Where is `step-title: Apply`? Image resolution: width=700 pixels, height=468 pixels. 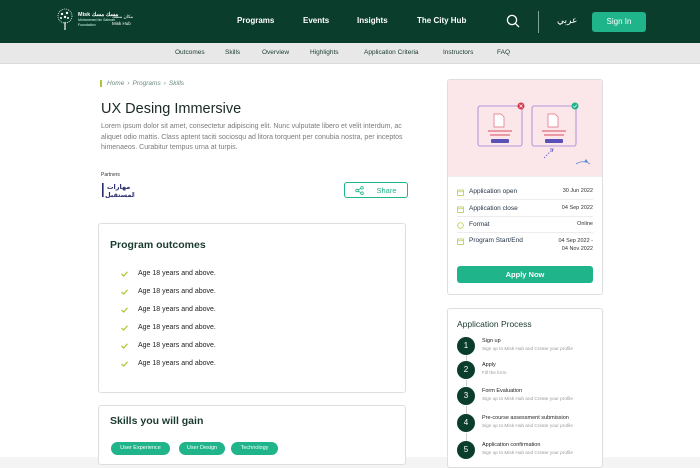 step-title: Apply is located at coordinates (489, 365).